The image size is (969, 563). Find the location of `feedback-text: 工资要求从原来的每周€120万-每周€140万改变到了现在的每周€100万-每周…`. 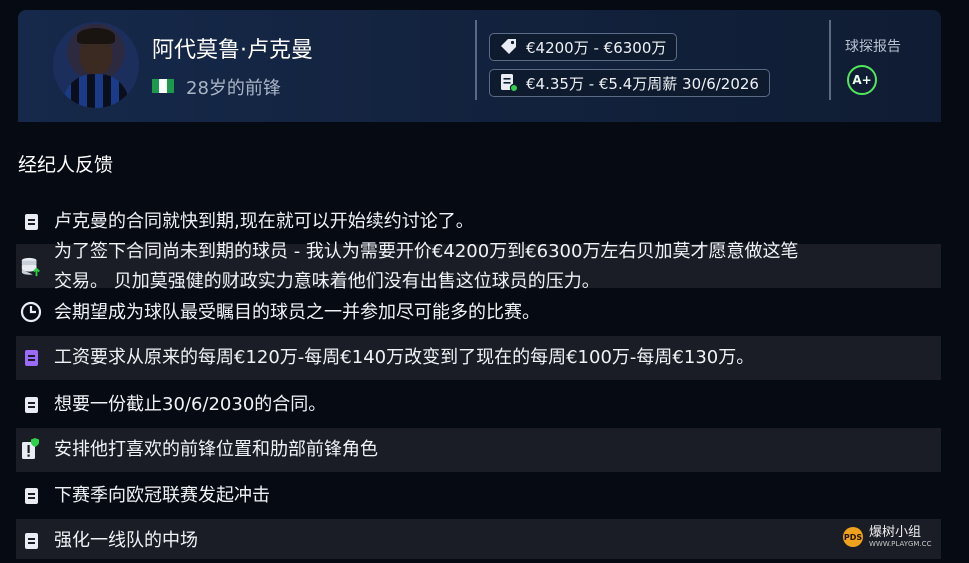

feedback-text: 工资要求从原来的每周€120万-每周€140万改变到了现在的每周€100万-每周… is located at coordinates (404, 357).